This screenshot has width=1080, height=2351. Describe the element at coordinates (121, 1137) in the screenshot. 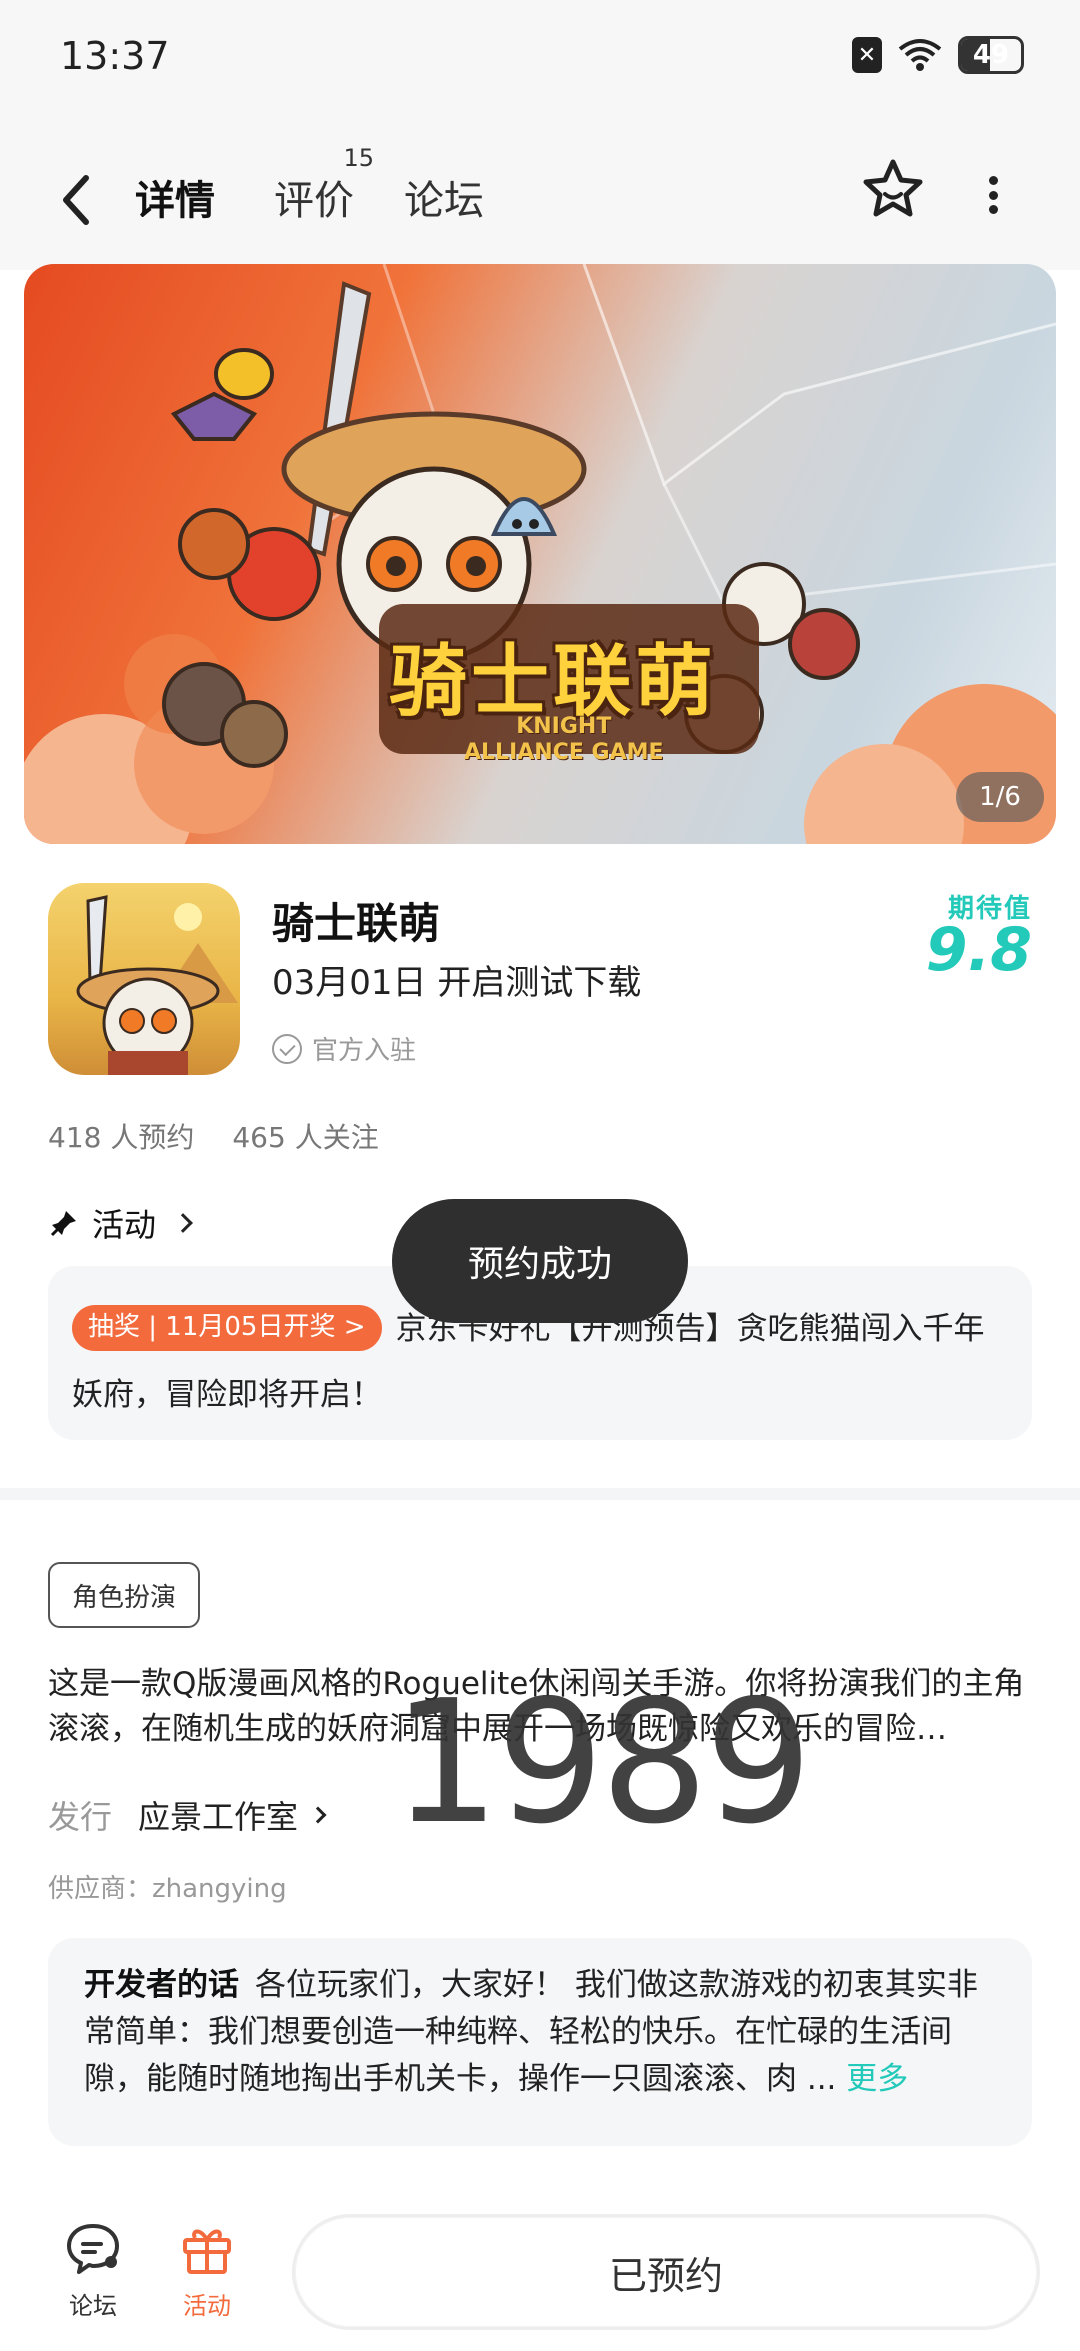

I see `reservation-count: 418 人预约` at that location.